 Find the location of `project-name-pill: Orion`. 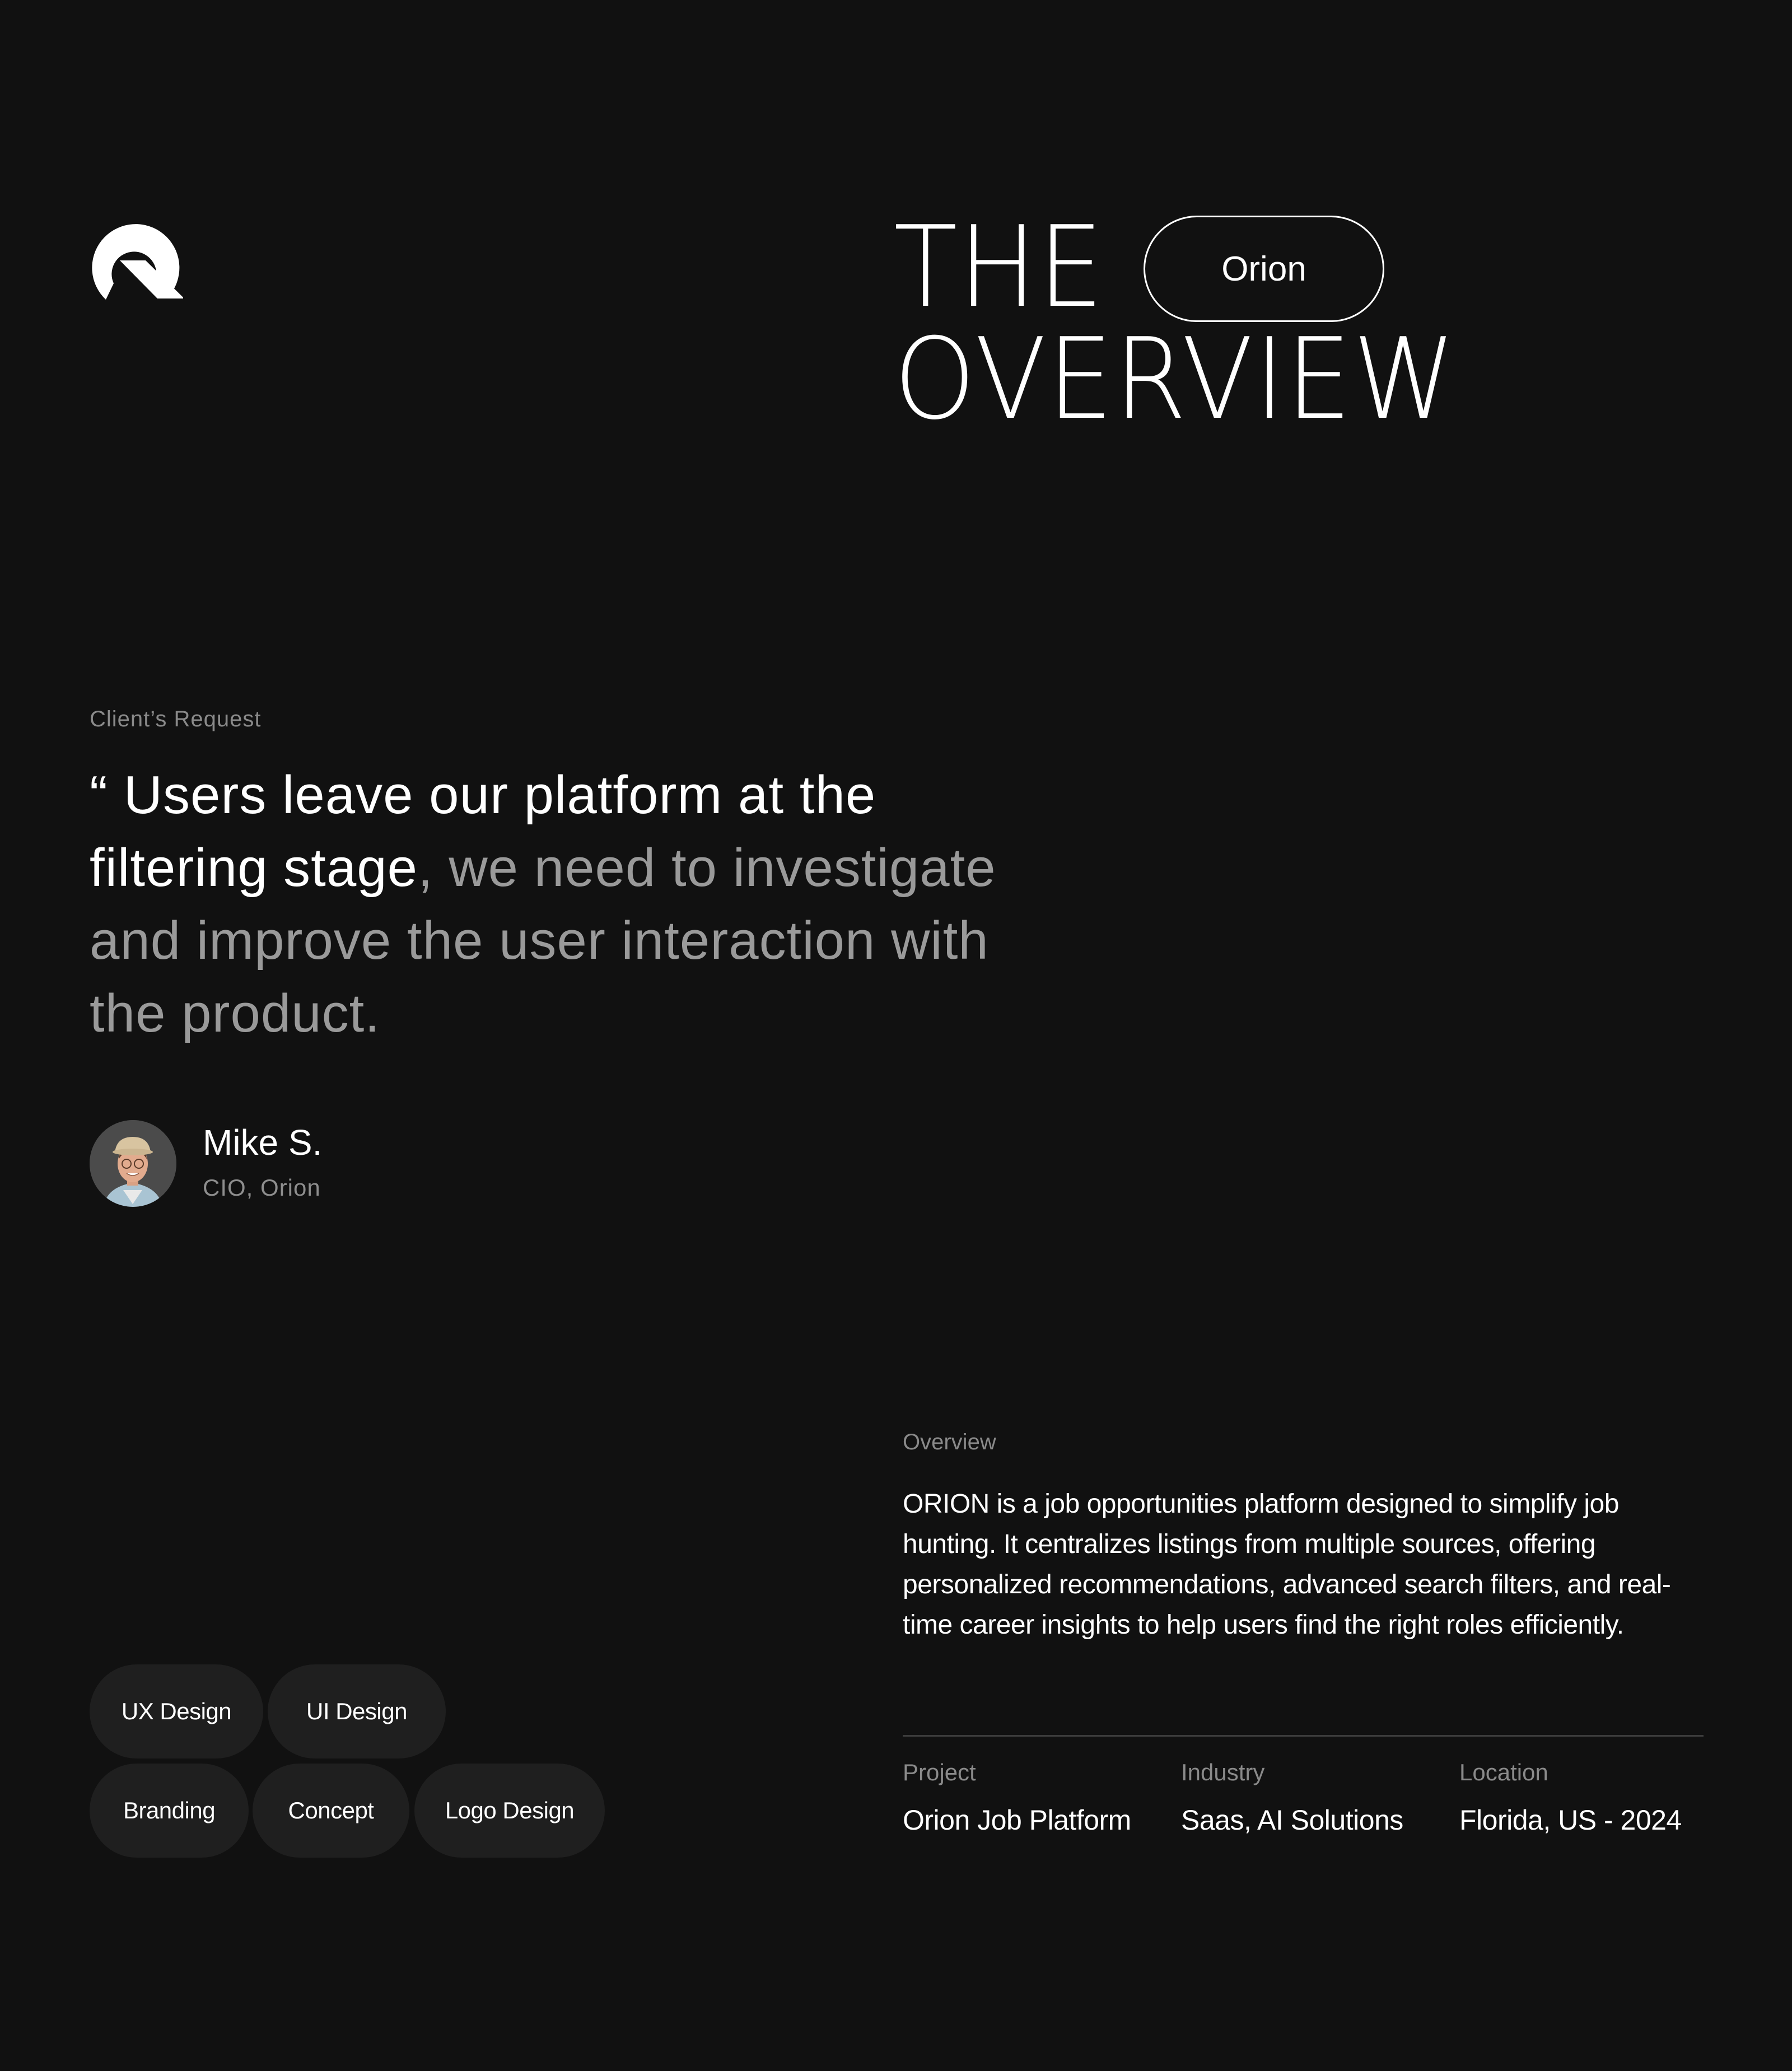

project-name-pill: Orion is located at coordinates (1264, 269).